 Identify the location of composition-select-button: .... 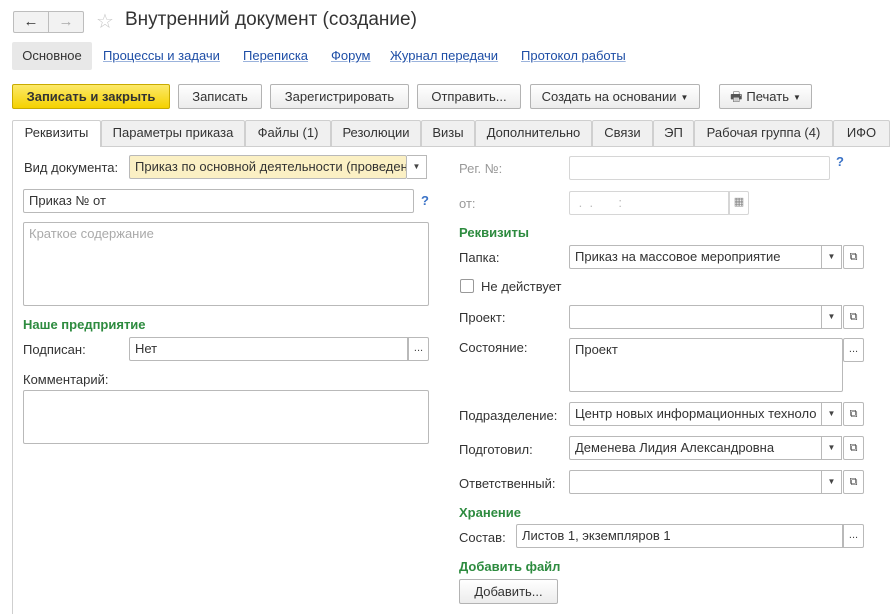
(853, 536).